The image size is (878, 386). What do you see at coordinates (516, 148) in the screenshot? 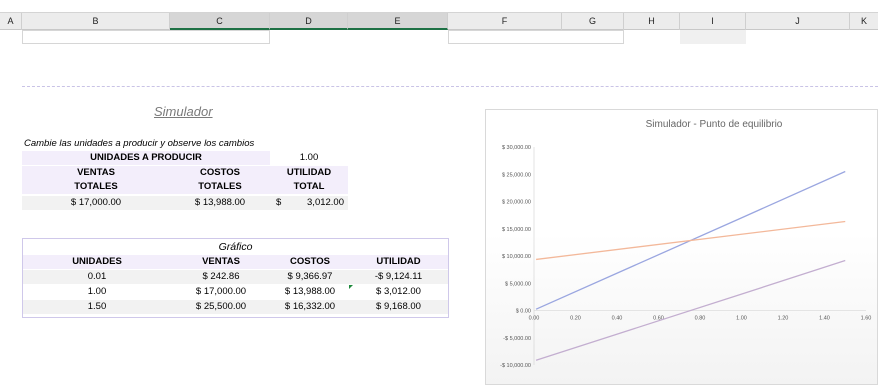
I see `y-tick-label: $ 30,000.00` at bounding box center [516, 148].